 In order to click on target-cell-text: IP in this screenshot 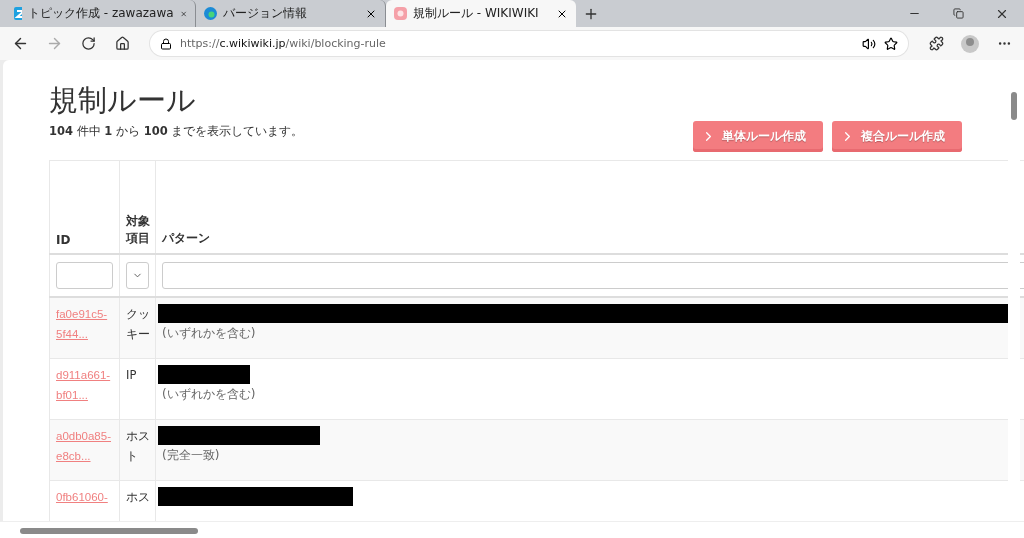, I will do `click(132, 375)`.